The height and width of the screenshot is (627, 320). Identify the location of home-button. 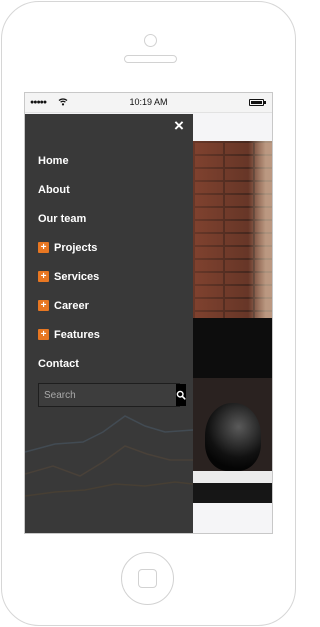
(147, 578).